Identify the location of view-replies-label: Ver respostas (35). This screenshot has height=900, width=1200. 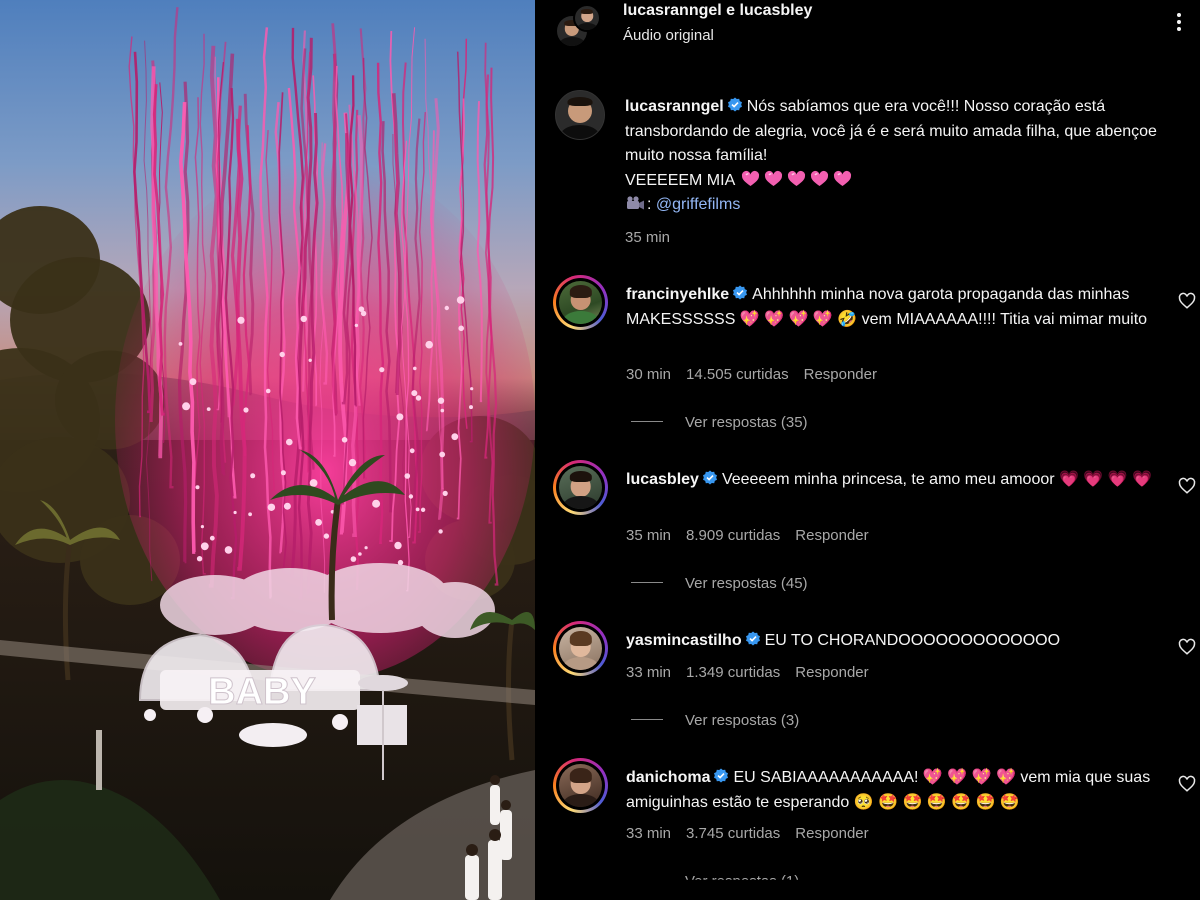
(746, 422).